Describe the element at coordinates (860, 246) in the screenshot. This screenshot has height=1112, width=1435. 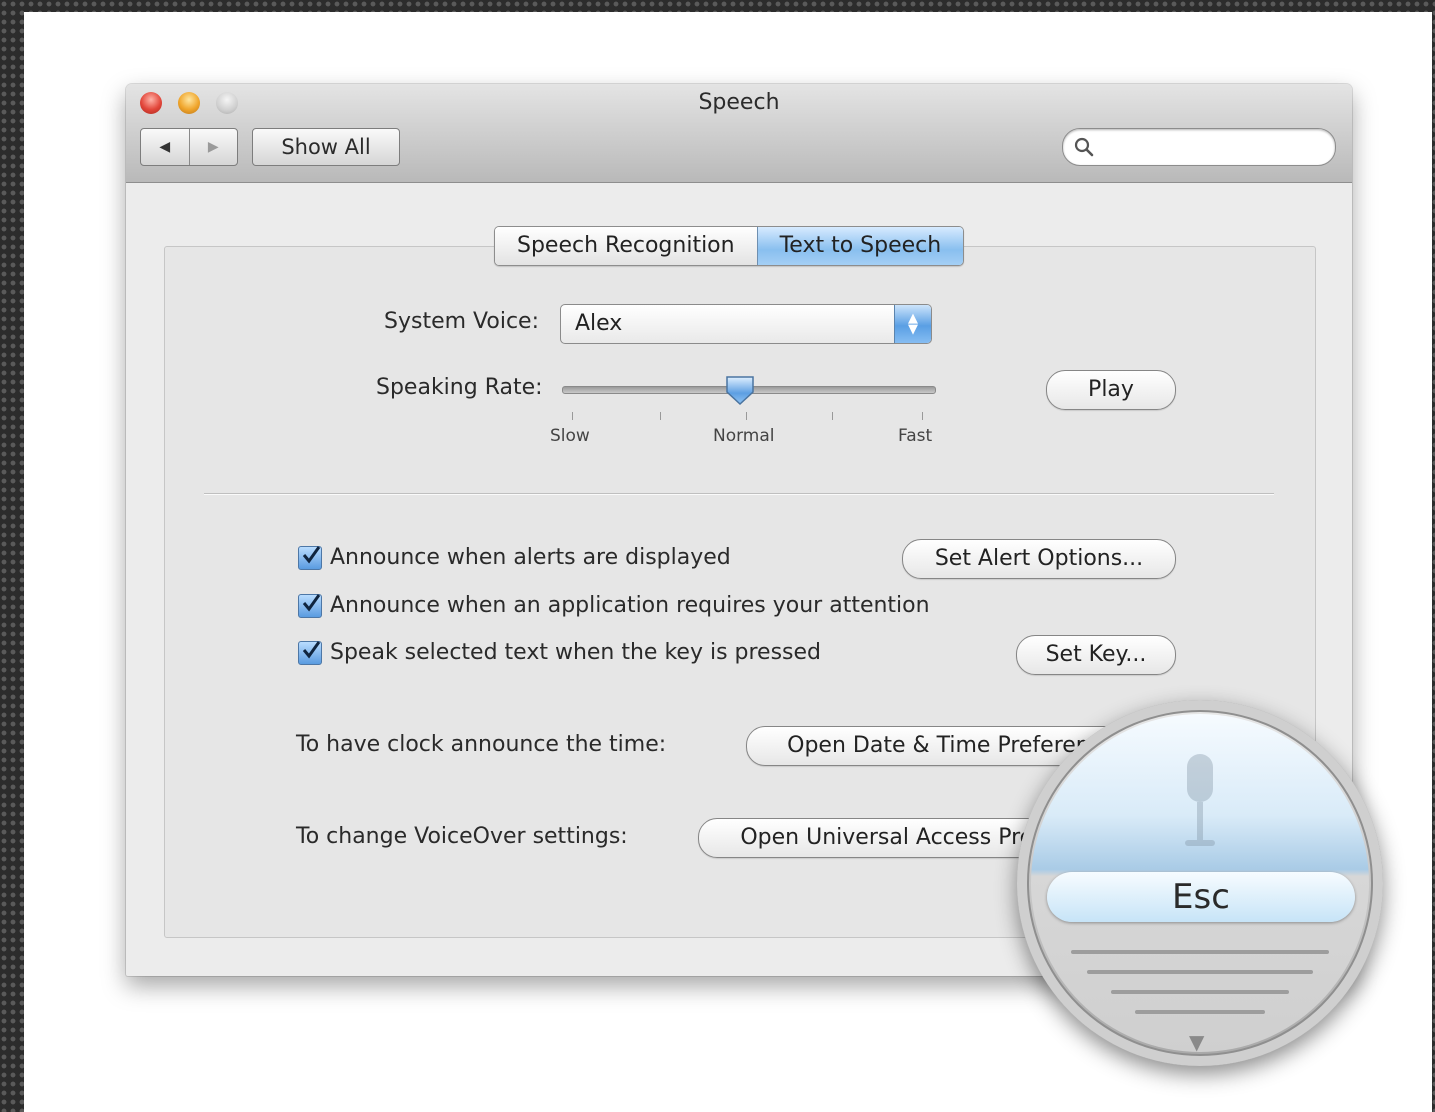
I see `tab-text-to-speech: Text to Speech` at that location.